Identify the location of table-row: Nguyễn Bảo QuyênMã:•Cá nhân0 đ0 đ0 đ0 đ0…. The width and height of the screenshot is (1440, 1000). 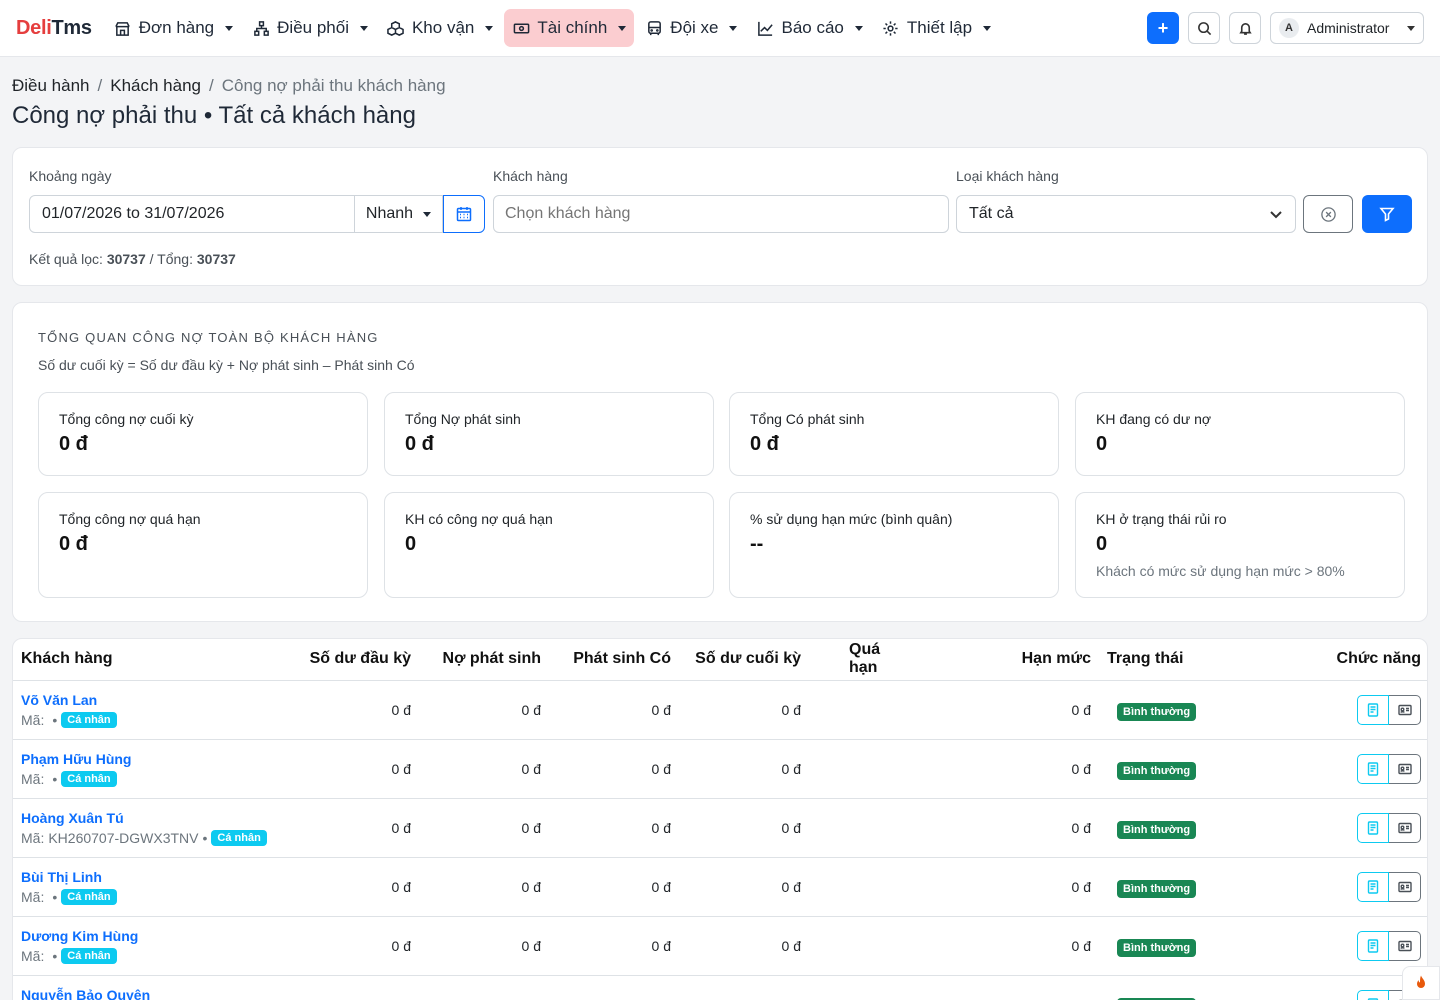
(720, 987).